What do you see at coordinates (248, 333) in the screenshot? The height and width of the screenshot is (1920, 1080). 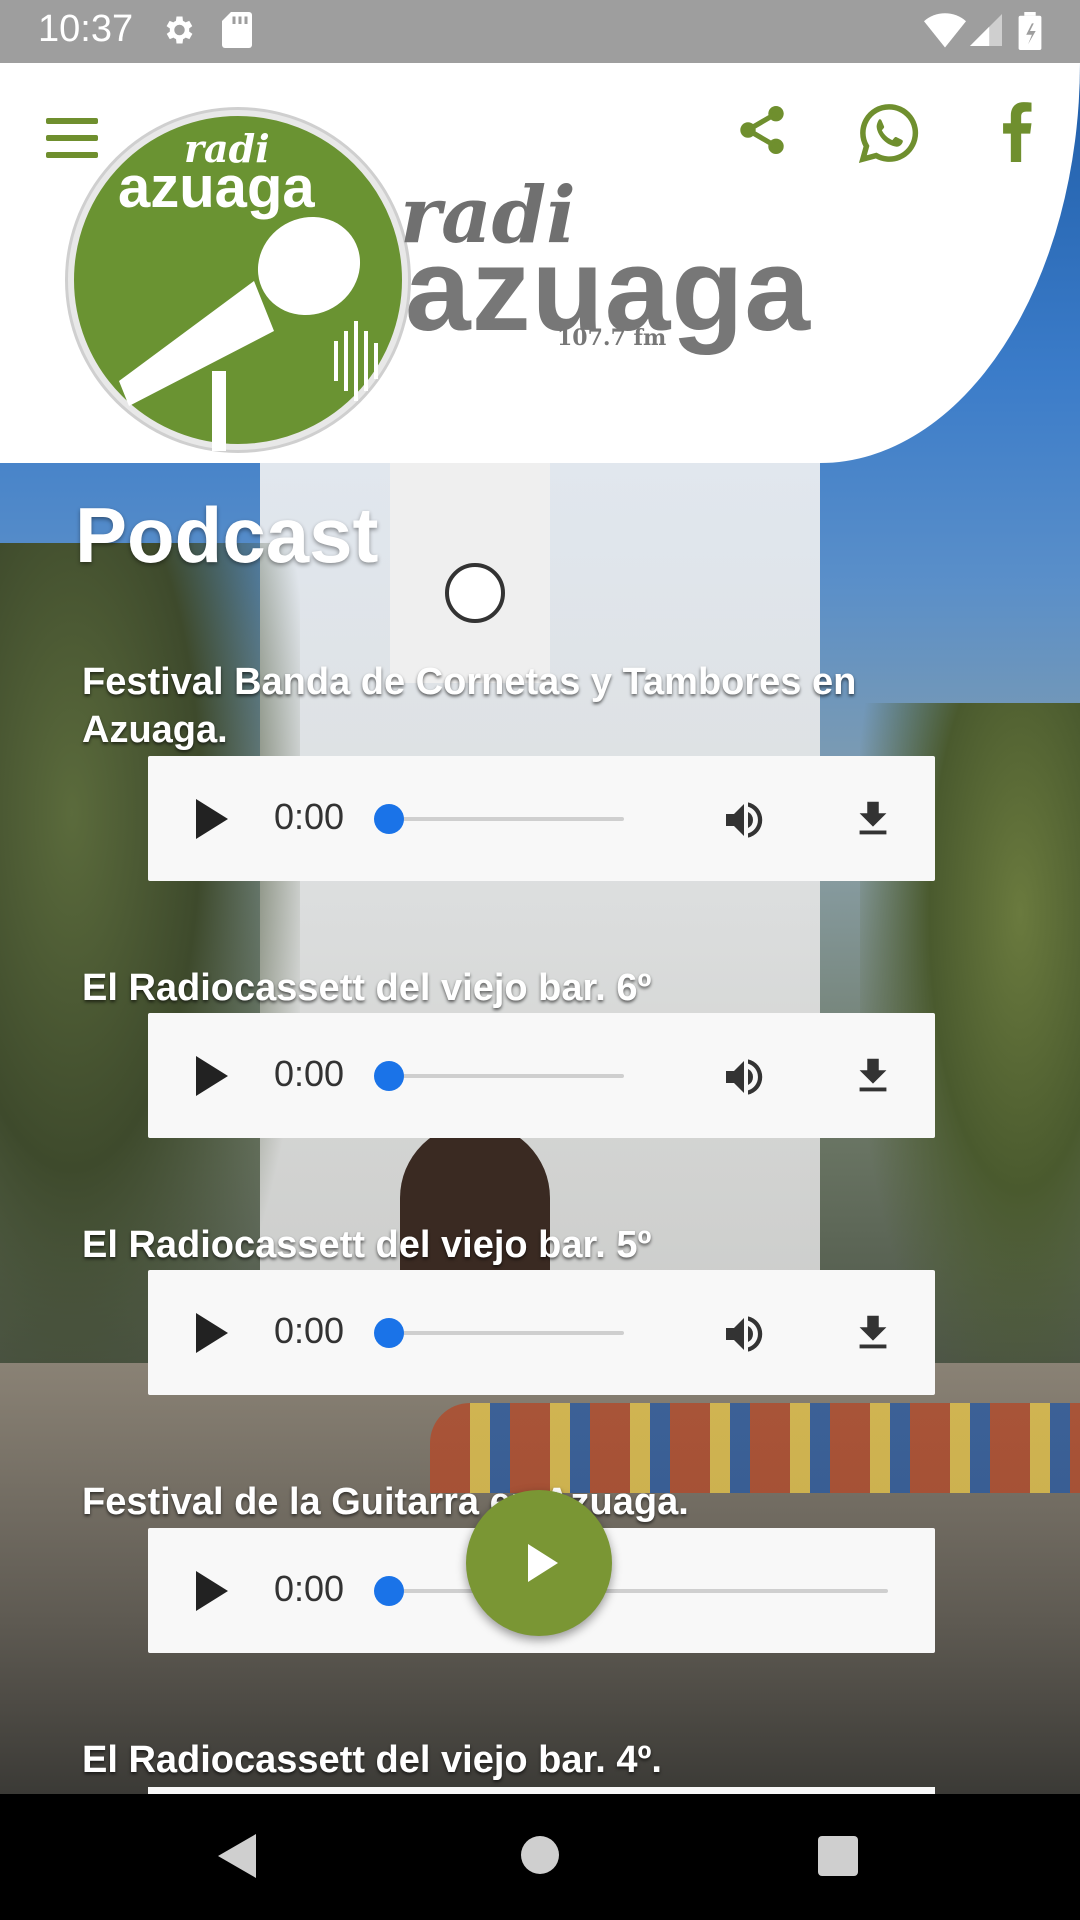 I see `microphone-icon` at bounding box center [248, 333].